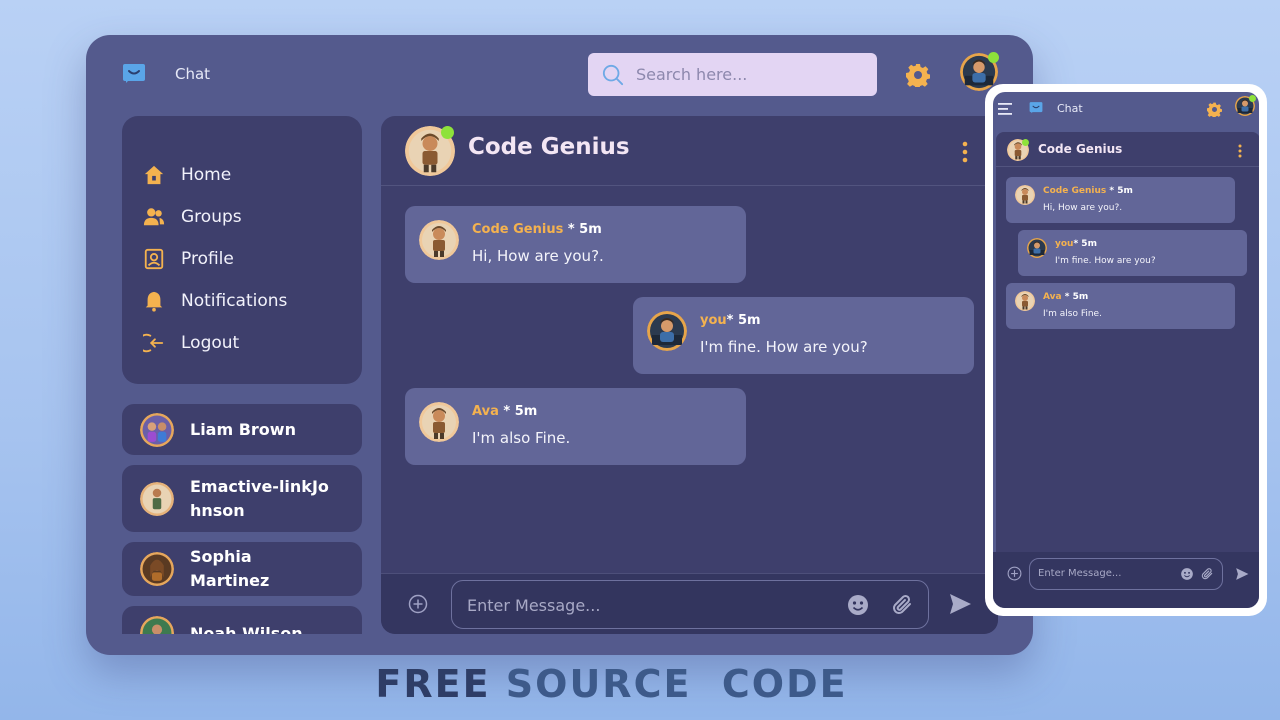 This screenshot has width=1280, height=720. What do you see at coordinates (211, 217) in the screenshot?
I see `nav-label: Groups` at bounding box center [211, 217].